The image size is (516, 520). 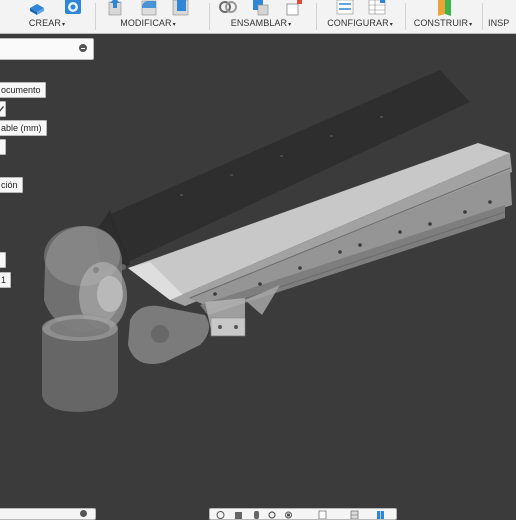 I want to click on zoom-icon, so click(x=272, y=514).